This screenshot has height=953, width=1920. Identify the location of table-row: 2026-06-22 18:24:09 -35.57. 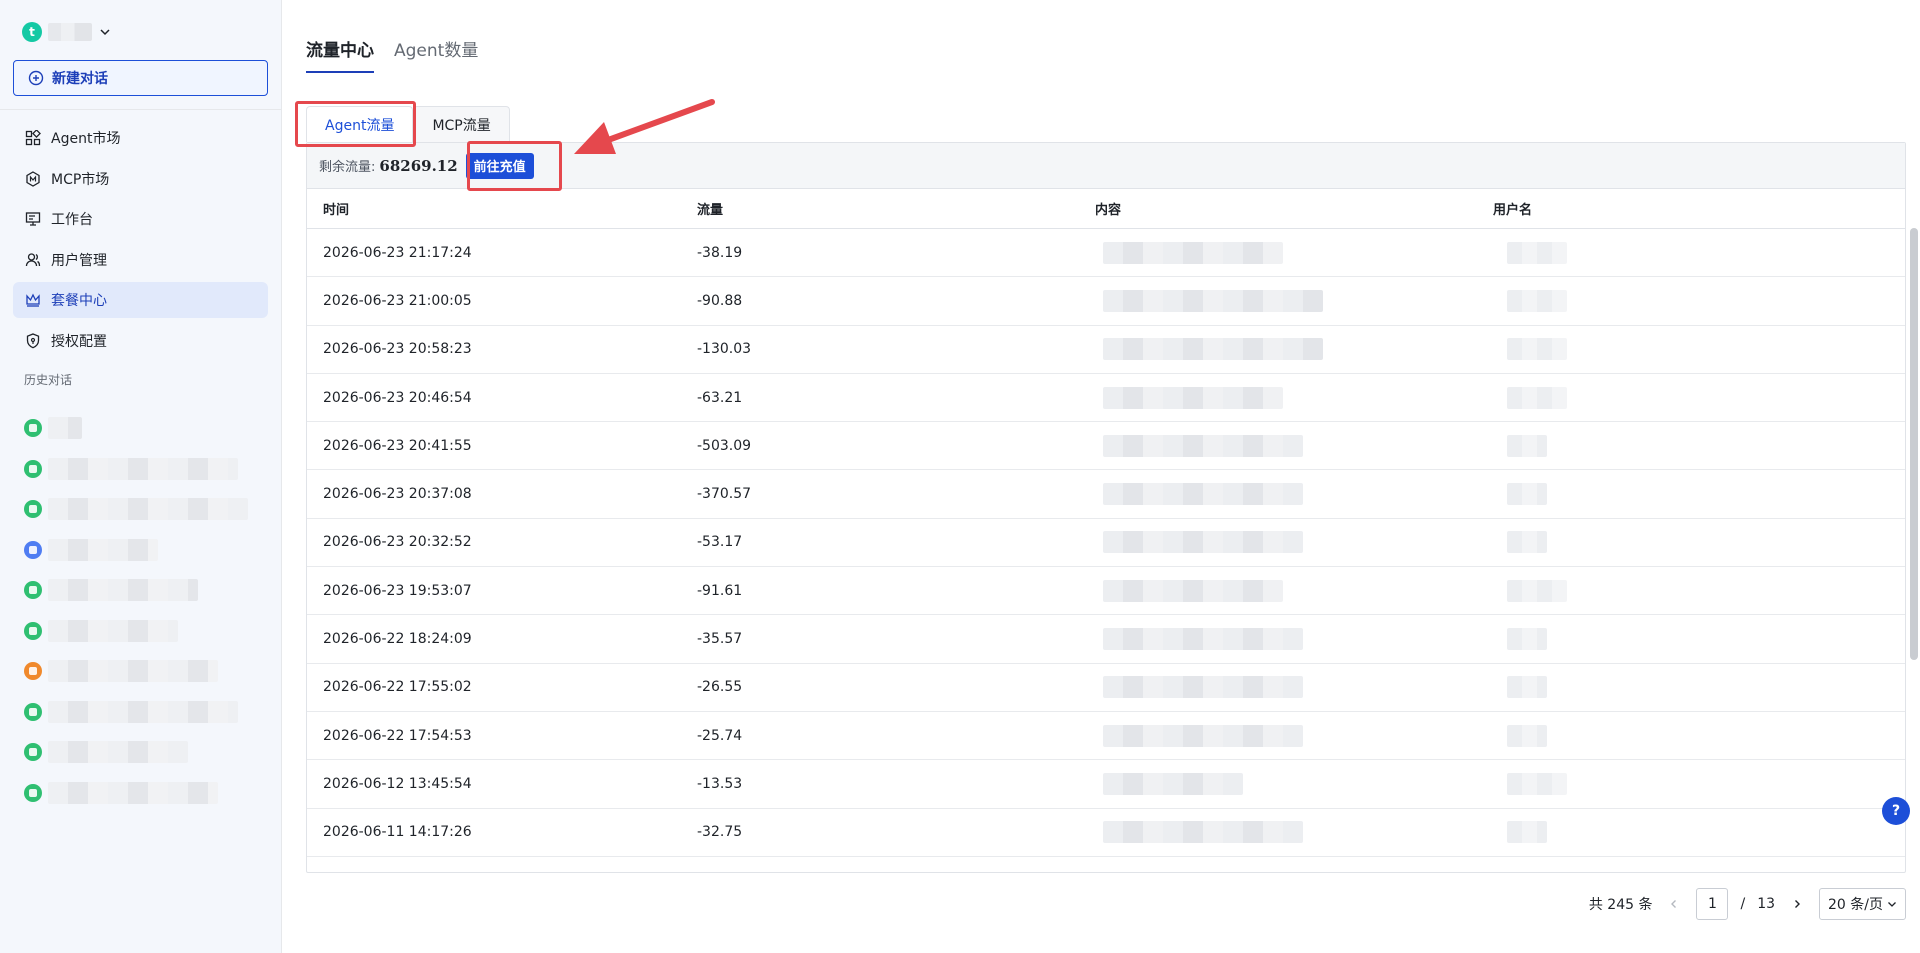
(1106, 639).